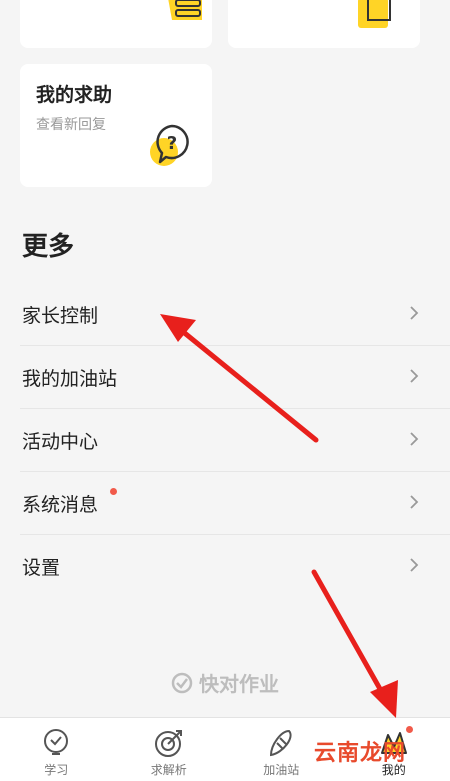  I want to click on book-icon, so click(185, 16).